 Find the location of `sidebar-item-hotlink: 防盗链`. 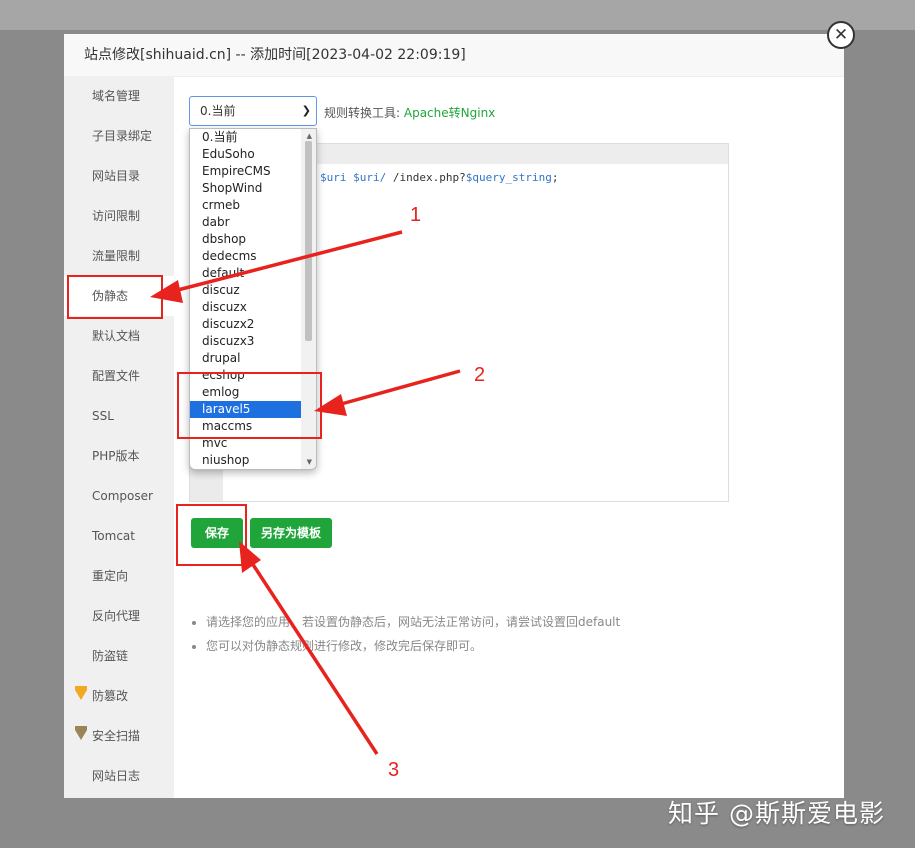

sidebar-item-hotlink: 防盗链 is located at coordinates (119, 656).